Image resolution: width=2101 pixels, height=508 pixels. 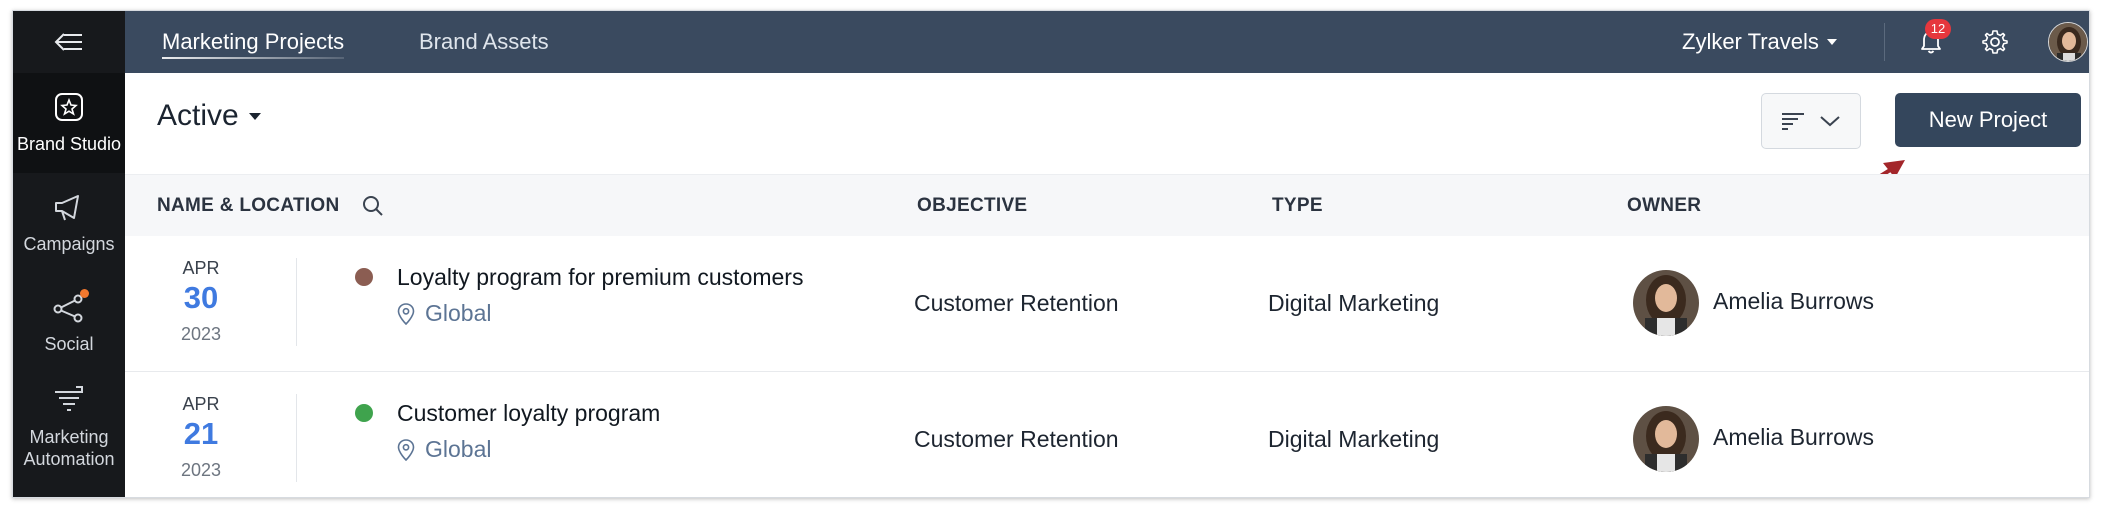 What do you see at coordinates (528, 413) in the screenshot?
I see `project-name: Customer loyalty program` at bounding box center [528, 413].